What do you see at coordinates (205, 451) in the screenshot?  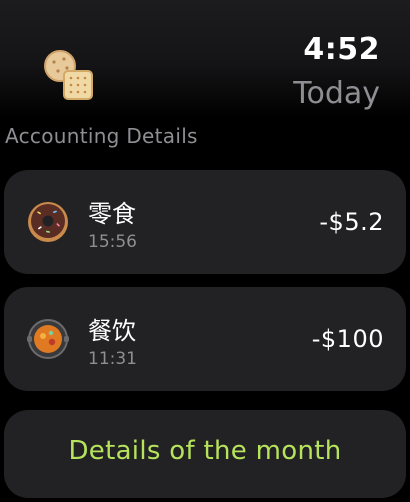 I see `month-details-label: Details of the month` at bounding box center [205, 451].